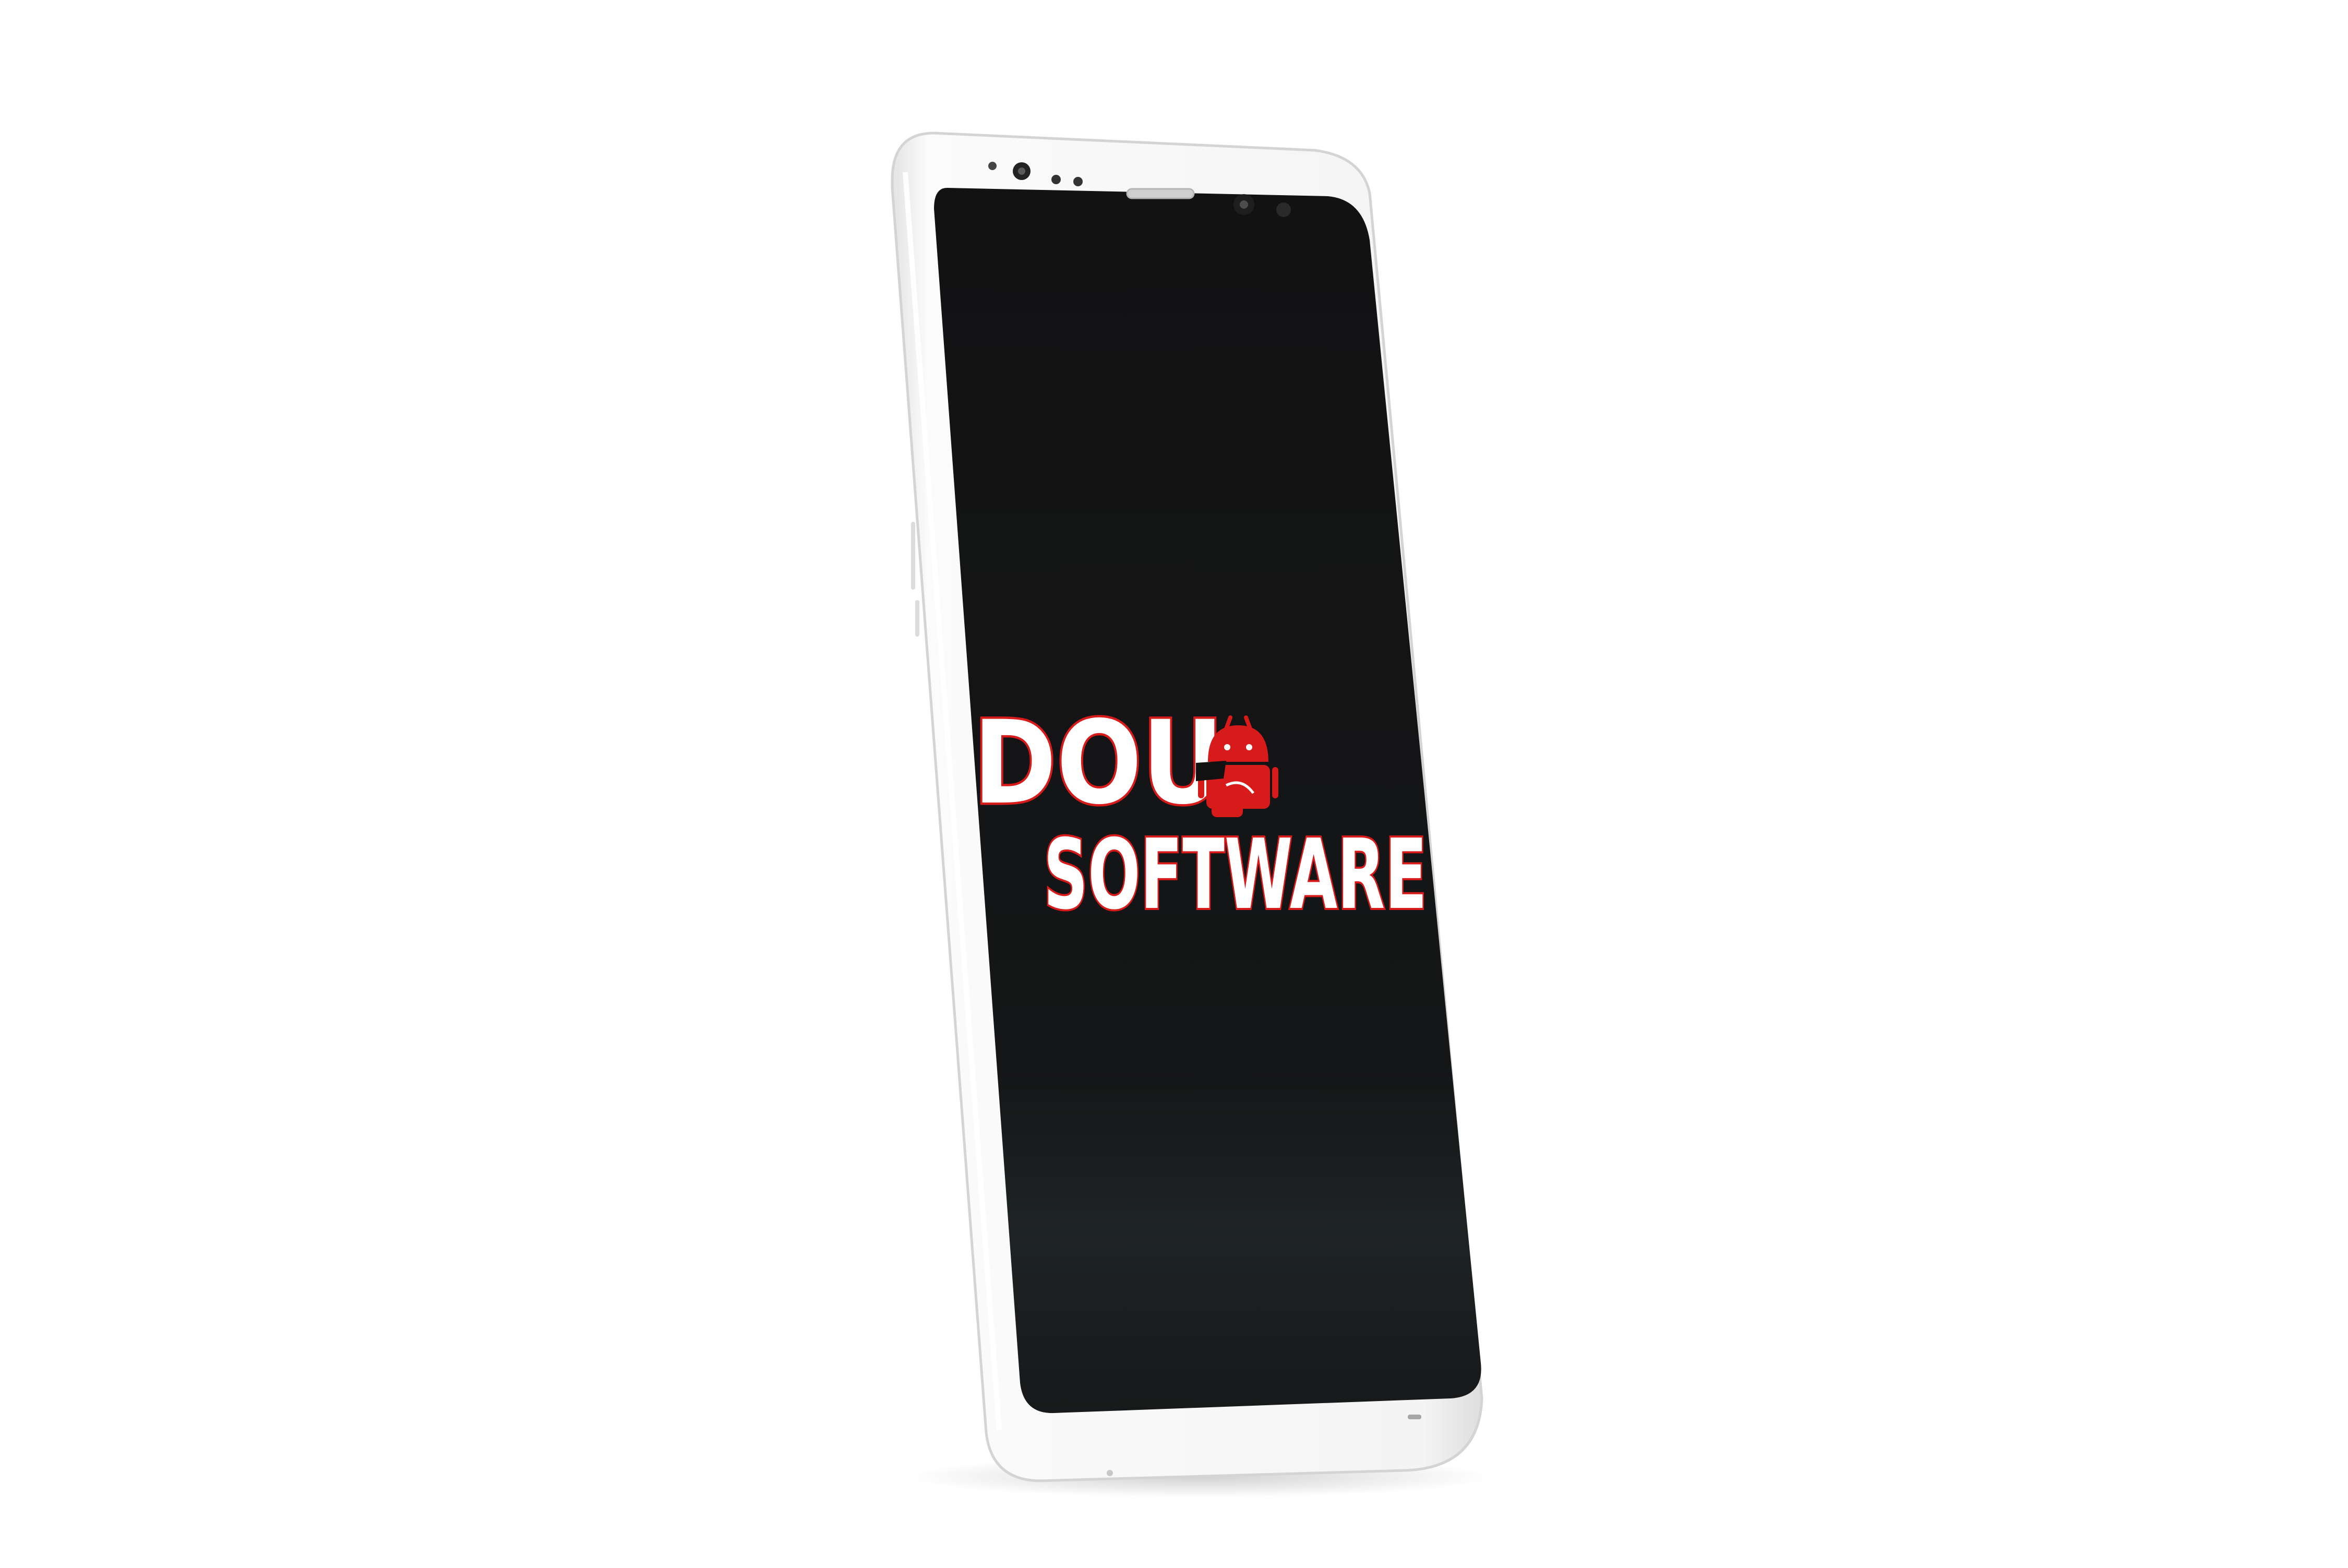  What do you see at coordinates (917, 618) in the screenshot?
I see `bixby-button` at bounding box center [917, 618].